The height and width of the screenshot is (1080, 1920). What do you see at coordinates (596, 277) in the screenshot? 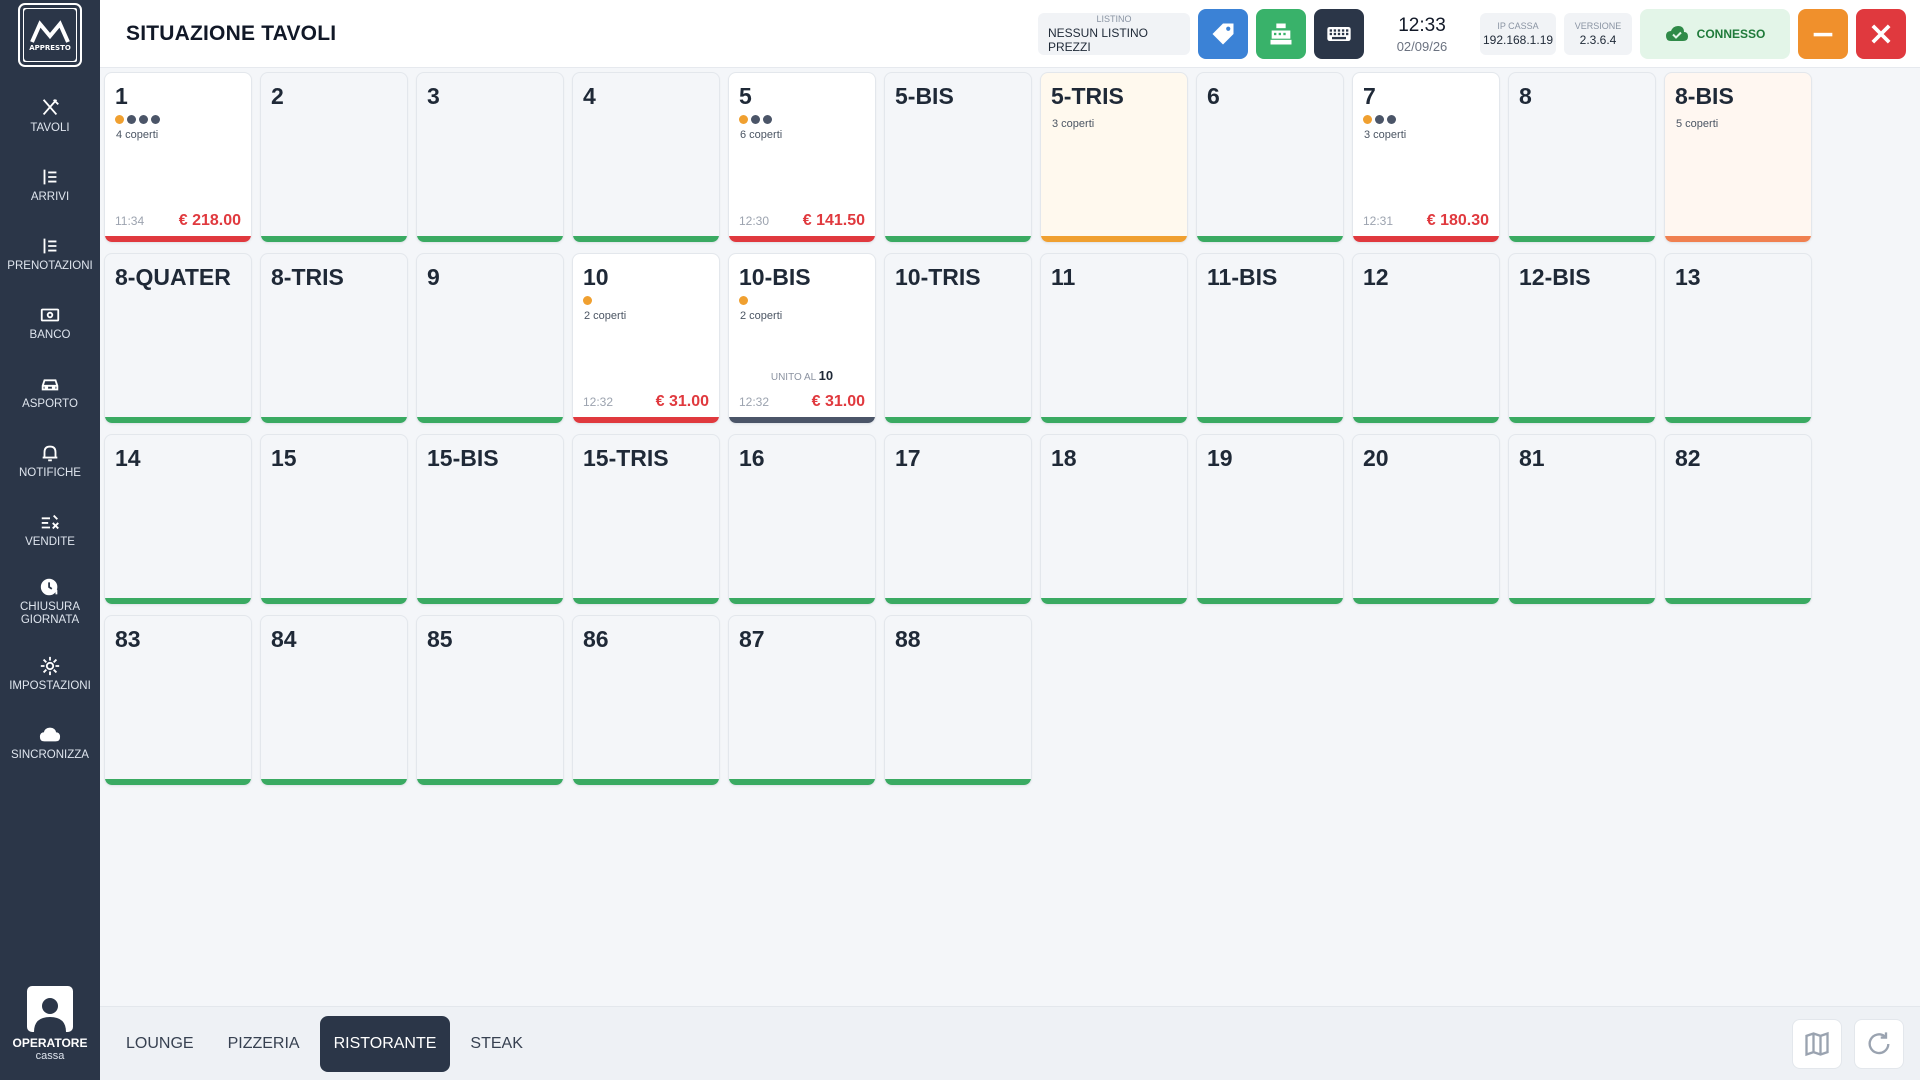
I see `table-name: 10` at bounding box center [596, 277].